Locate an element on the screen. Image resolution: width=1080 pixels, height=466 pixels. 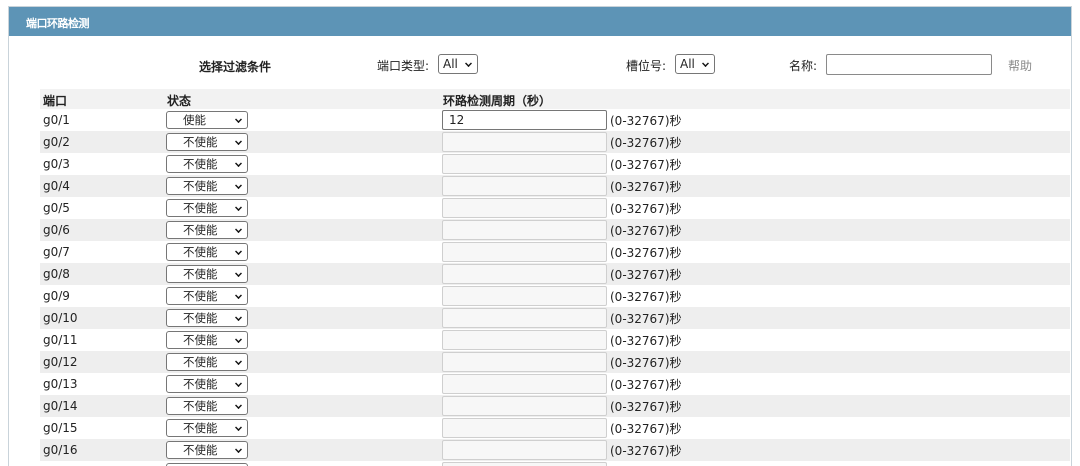
table-row: g0/12 不使能 (0-32767)秒 is located at coordinates (555, 362).